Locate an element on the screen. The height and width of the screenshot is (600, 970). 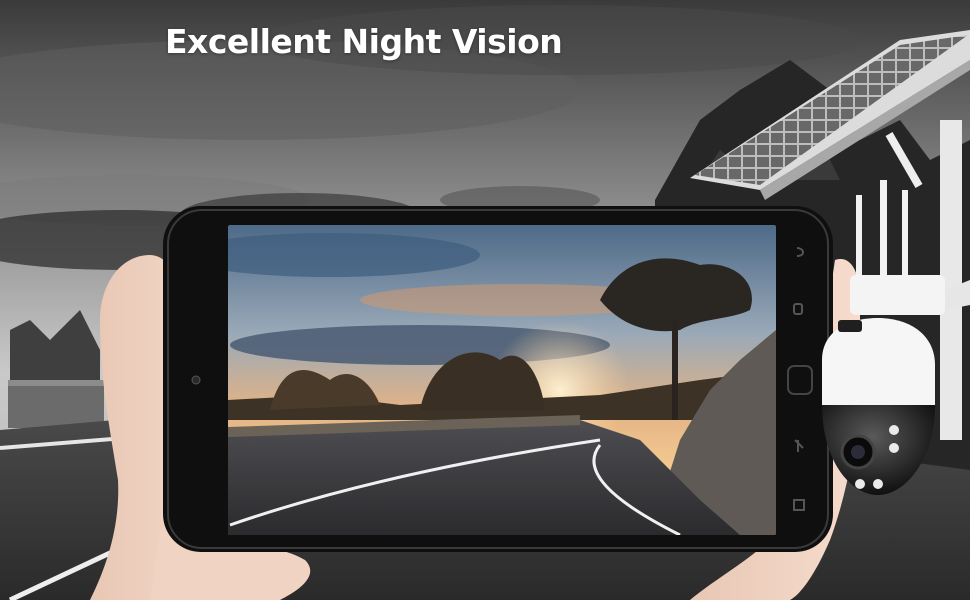
headline-title: Excellent Night Vision is located at coordinates (364, 41).